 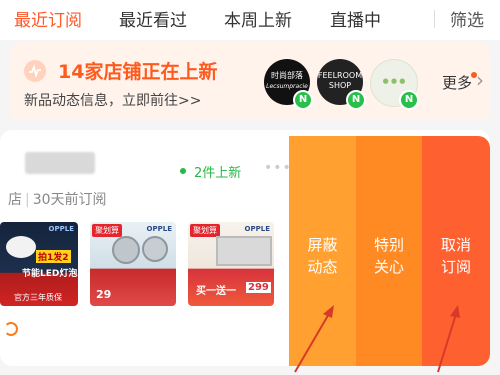 What do you see at coordinates (153, 18) in the screenshot?
I see `tab-recently-viewed: 最近看过` at bounding box center [153, 18].